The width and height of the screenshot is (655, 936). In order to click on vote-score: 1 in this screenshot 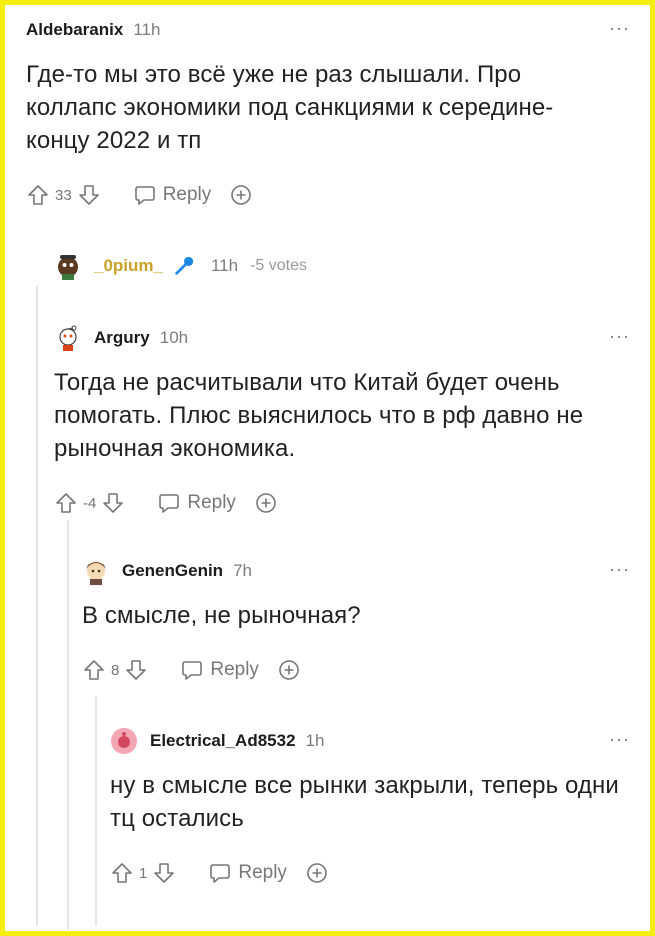, I will do `click(143, 873)`.